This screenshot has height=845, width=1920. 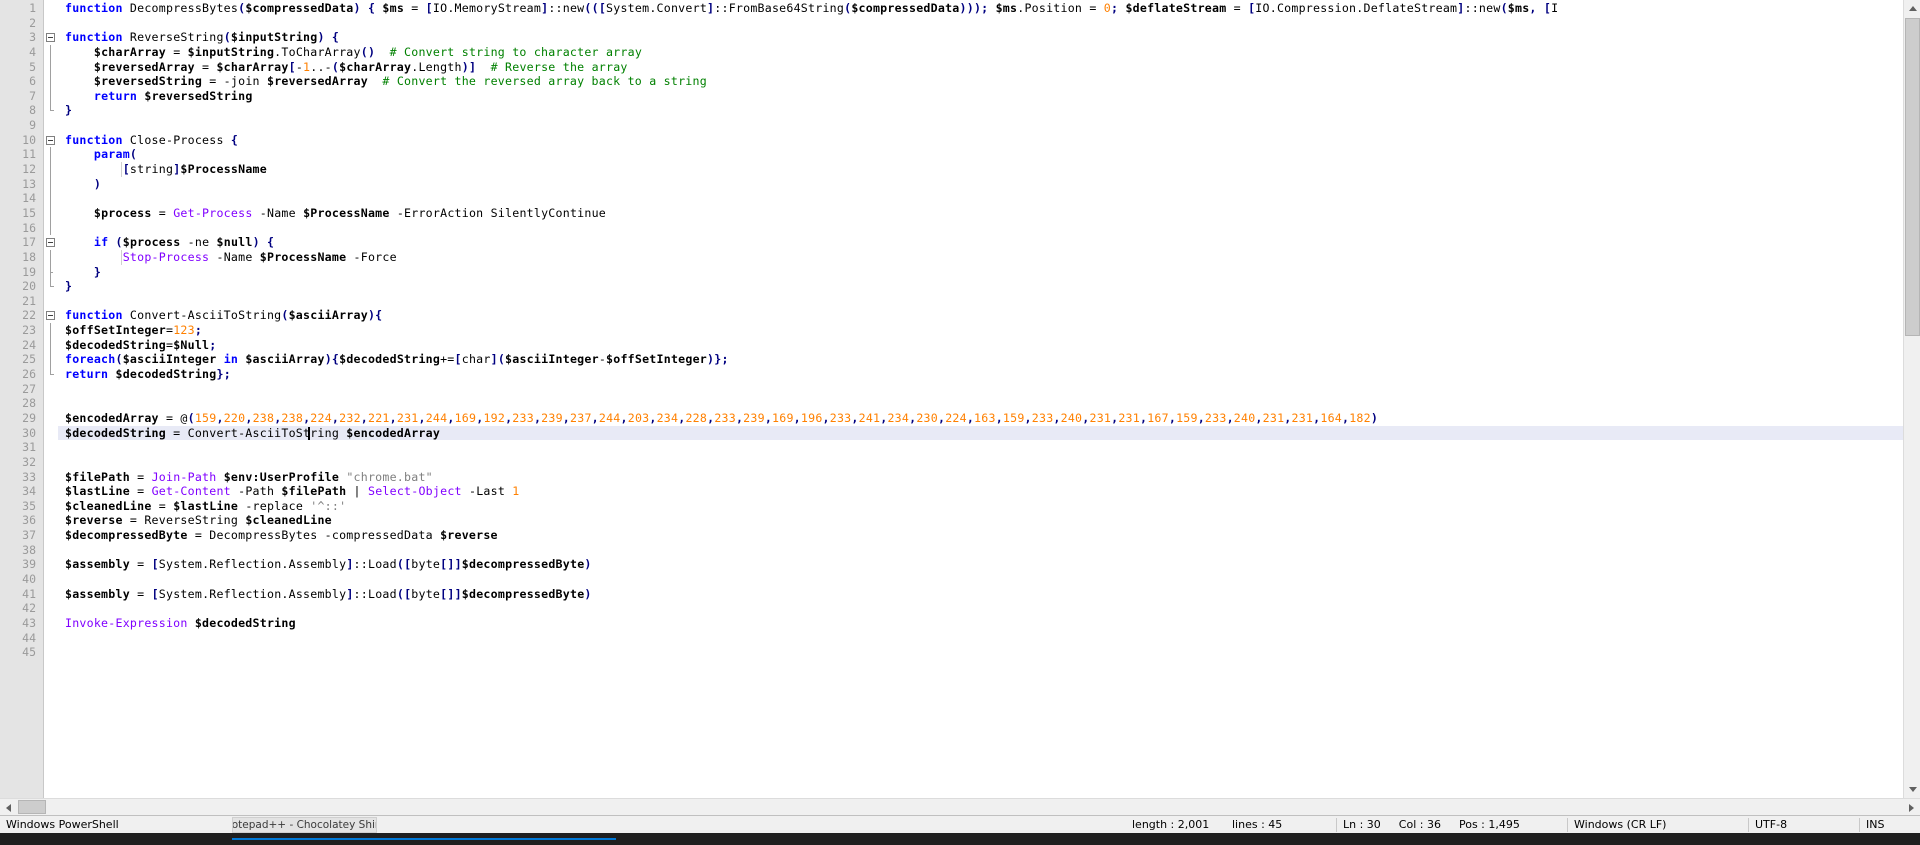 I want to click on scroll-down-button, so click(x=1912, y=789).